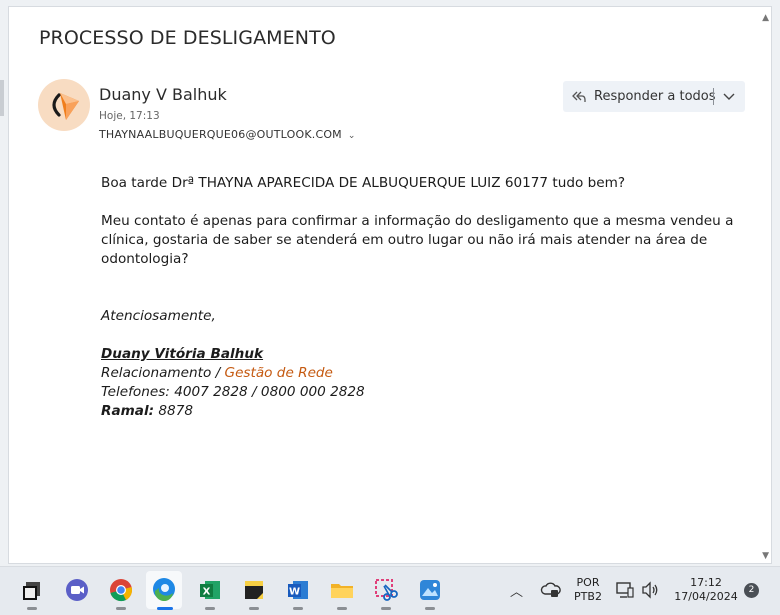 This screenshot has height=615, width=780. Describe the element at coordinates (551, 592) in the screenshot. I see `cloud-sync-icon` at that location.